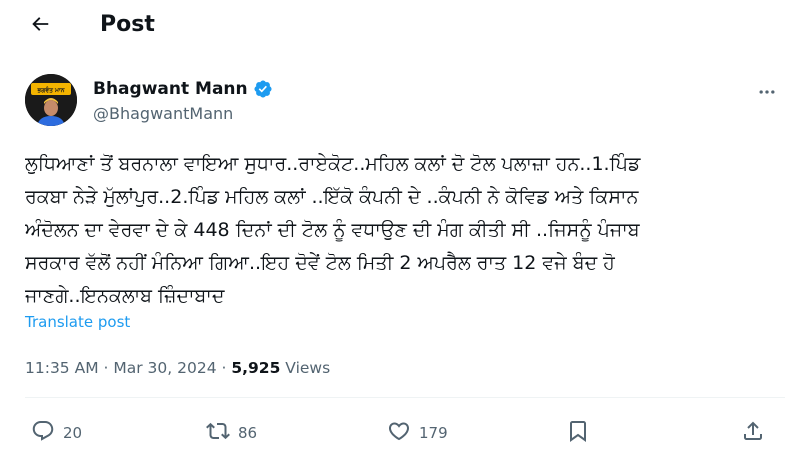  Describe the element at coordinates (305, 368) in the screenshot. I see `views-label: Views` at that location.